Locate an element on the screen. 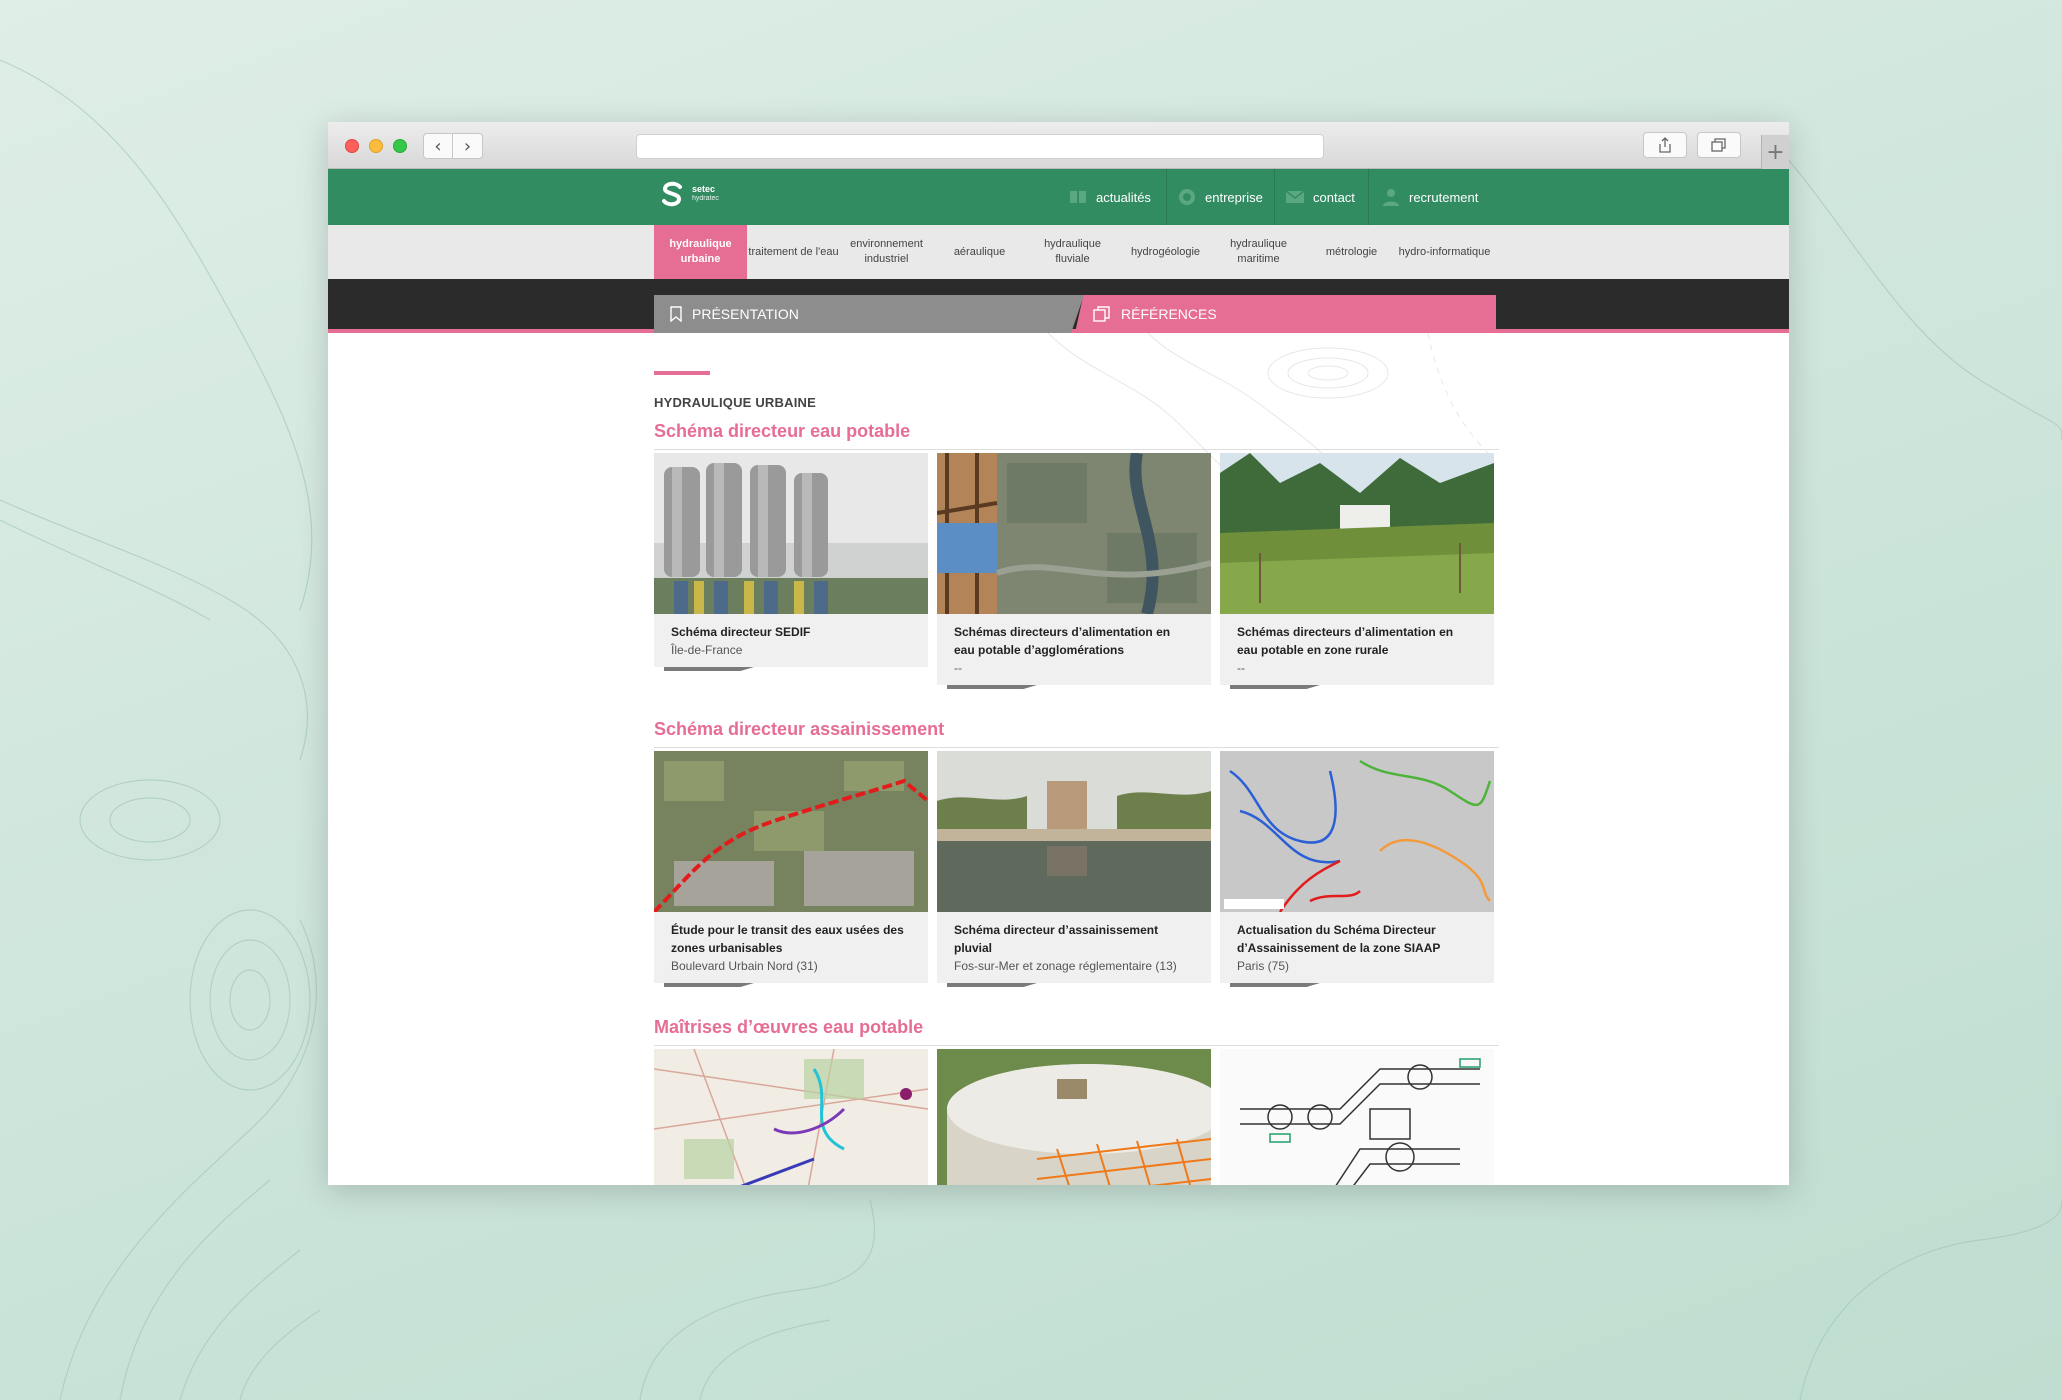  category-hydraulique-urbaine: hydraulique urbaine is located at coordinates (700, 259).